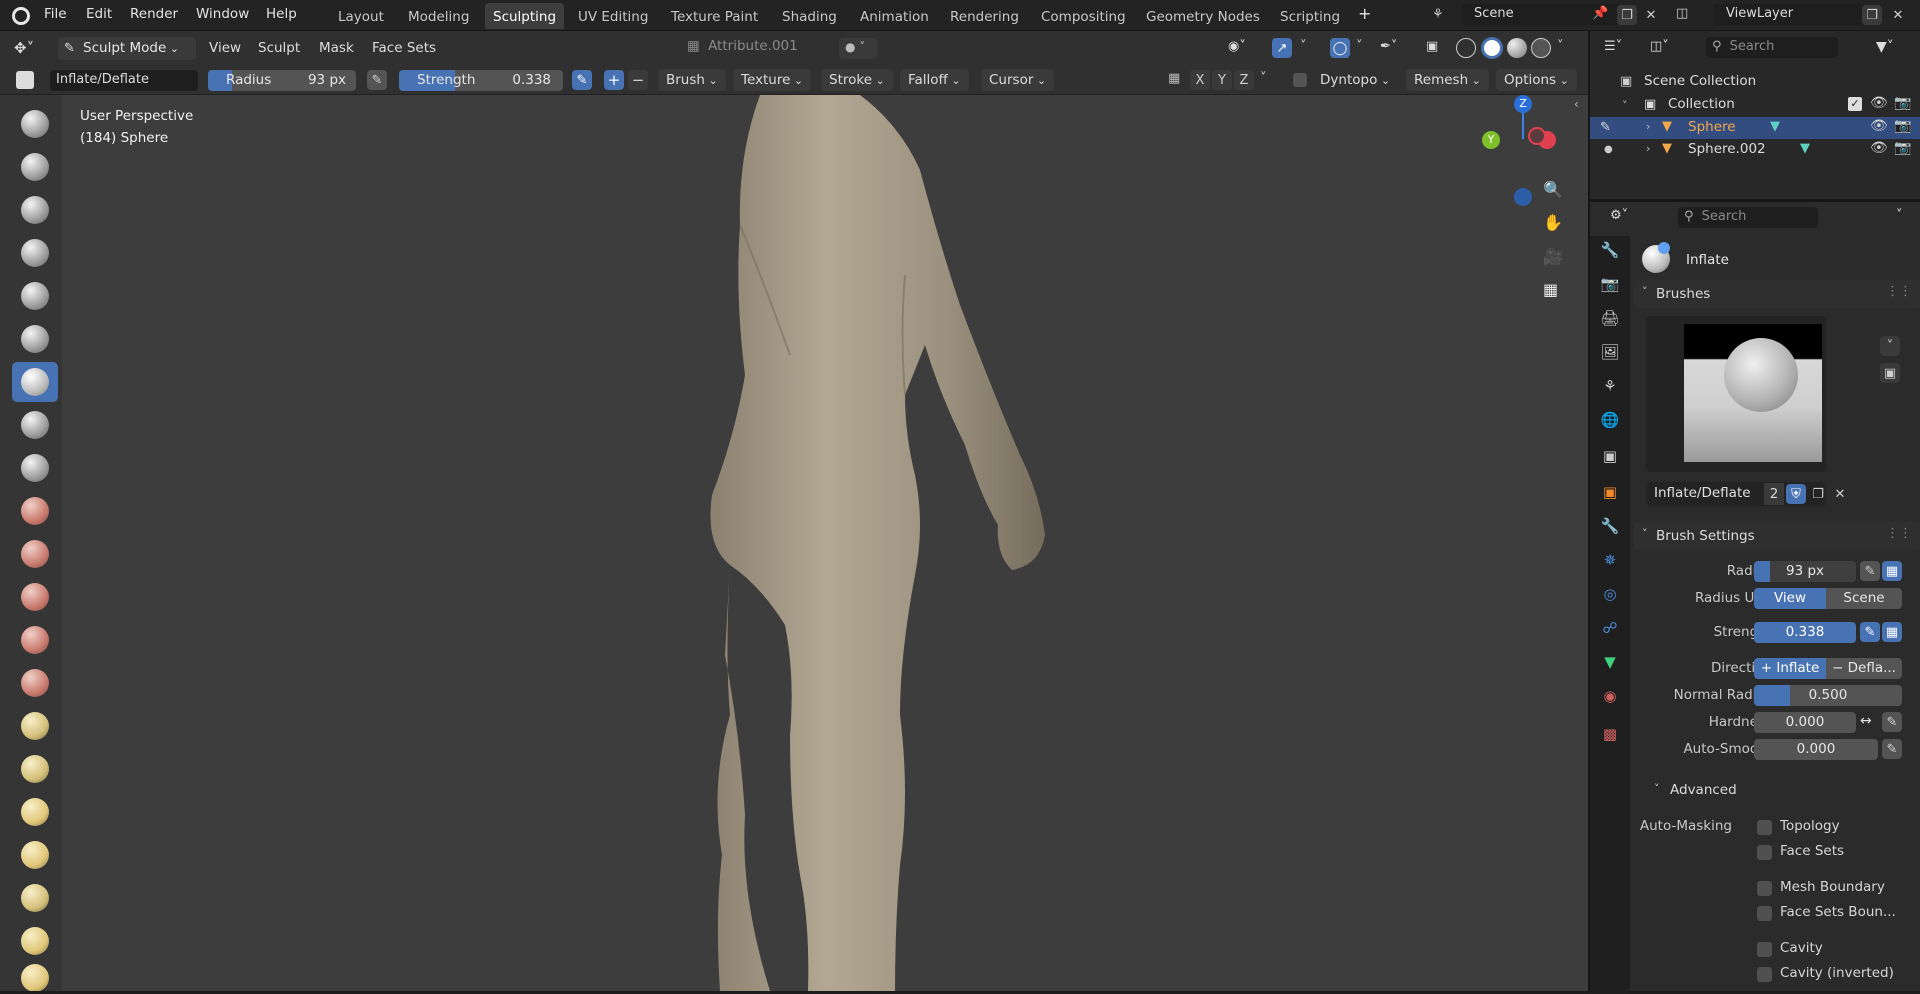 The image size is (1920, 994). What do you see at coordinates (1613, 46) in the screenshot?
I see `outliner-editor-type-icon: ☰˅` at bounding box center [1613, 46].